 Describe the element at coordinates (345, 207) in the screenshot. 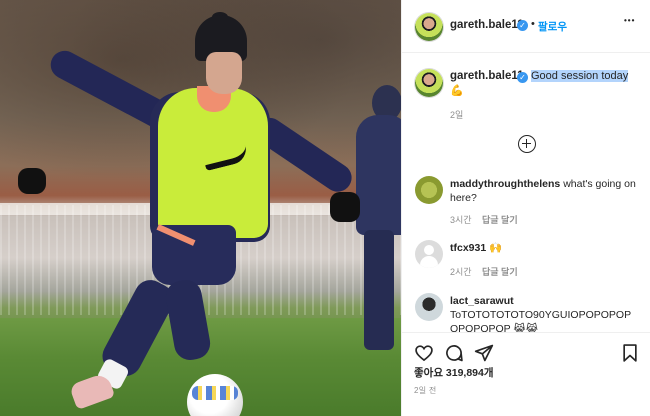

I see `player-right-glove` at that location.